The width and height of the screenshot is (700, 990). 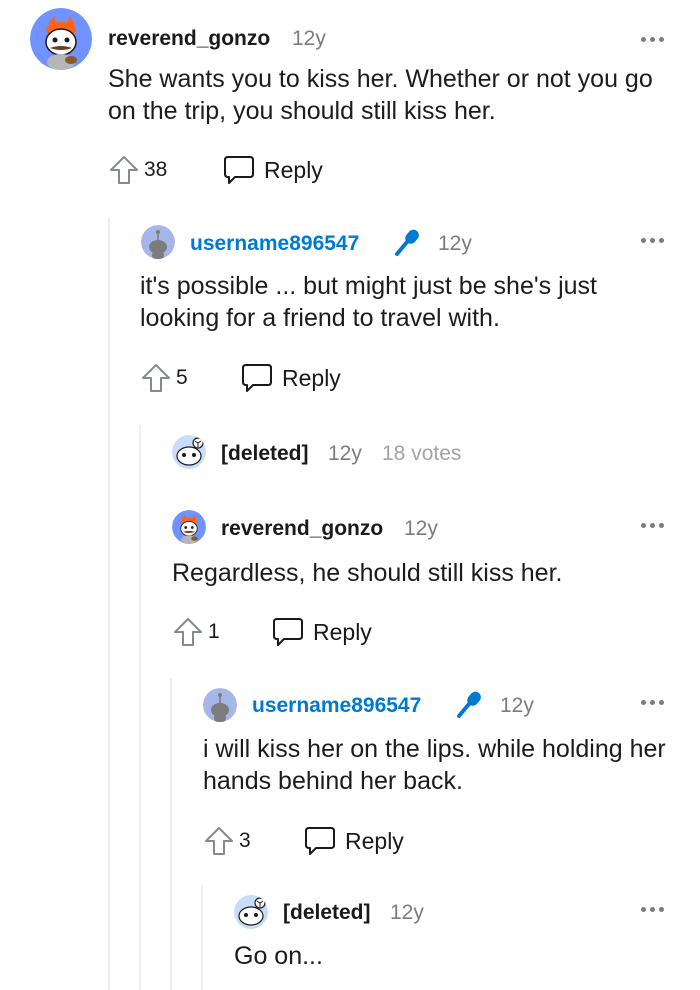 What do you see at coordinates (367, 573) in the screenshot?
I see `comment-body: Regardless, he should still kiss her.` at bounding box center [367, 573].